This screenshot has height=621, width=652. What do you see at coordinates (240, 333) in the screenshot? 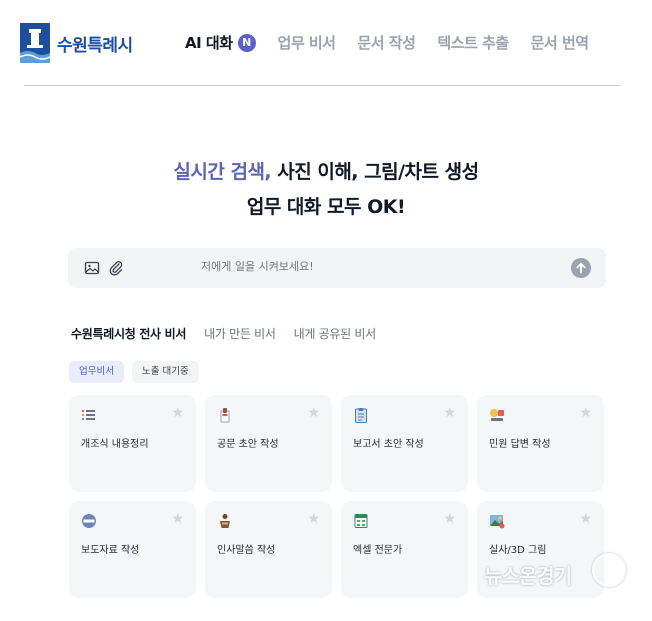
I see `tab-my-assistants: 내가 만든 비서` at bounding box center [240, 333].